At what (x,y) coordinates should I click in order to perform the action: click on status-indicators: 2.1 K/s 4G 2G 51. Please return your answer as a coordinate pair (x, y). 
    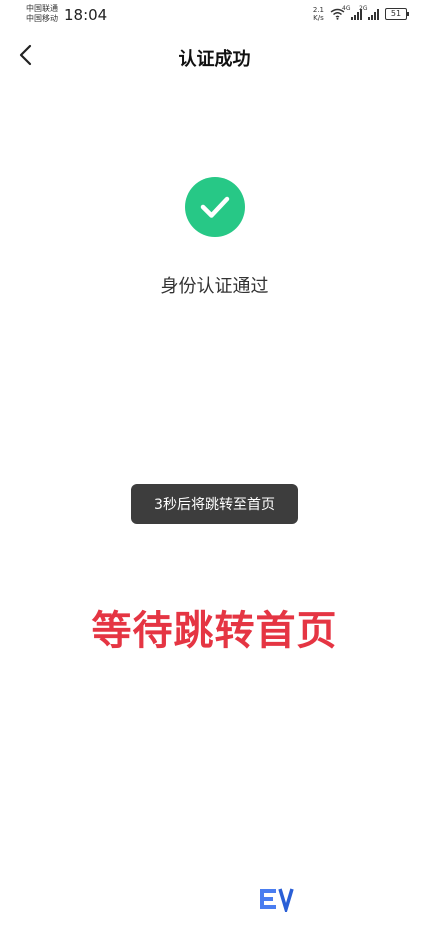
    Looking at the image, I should click on (361, 13).